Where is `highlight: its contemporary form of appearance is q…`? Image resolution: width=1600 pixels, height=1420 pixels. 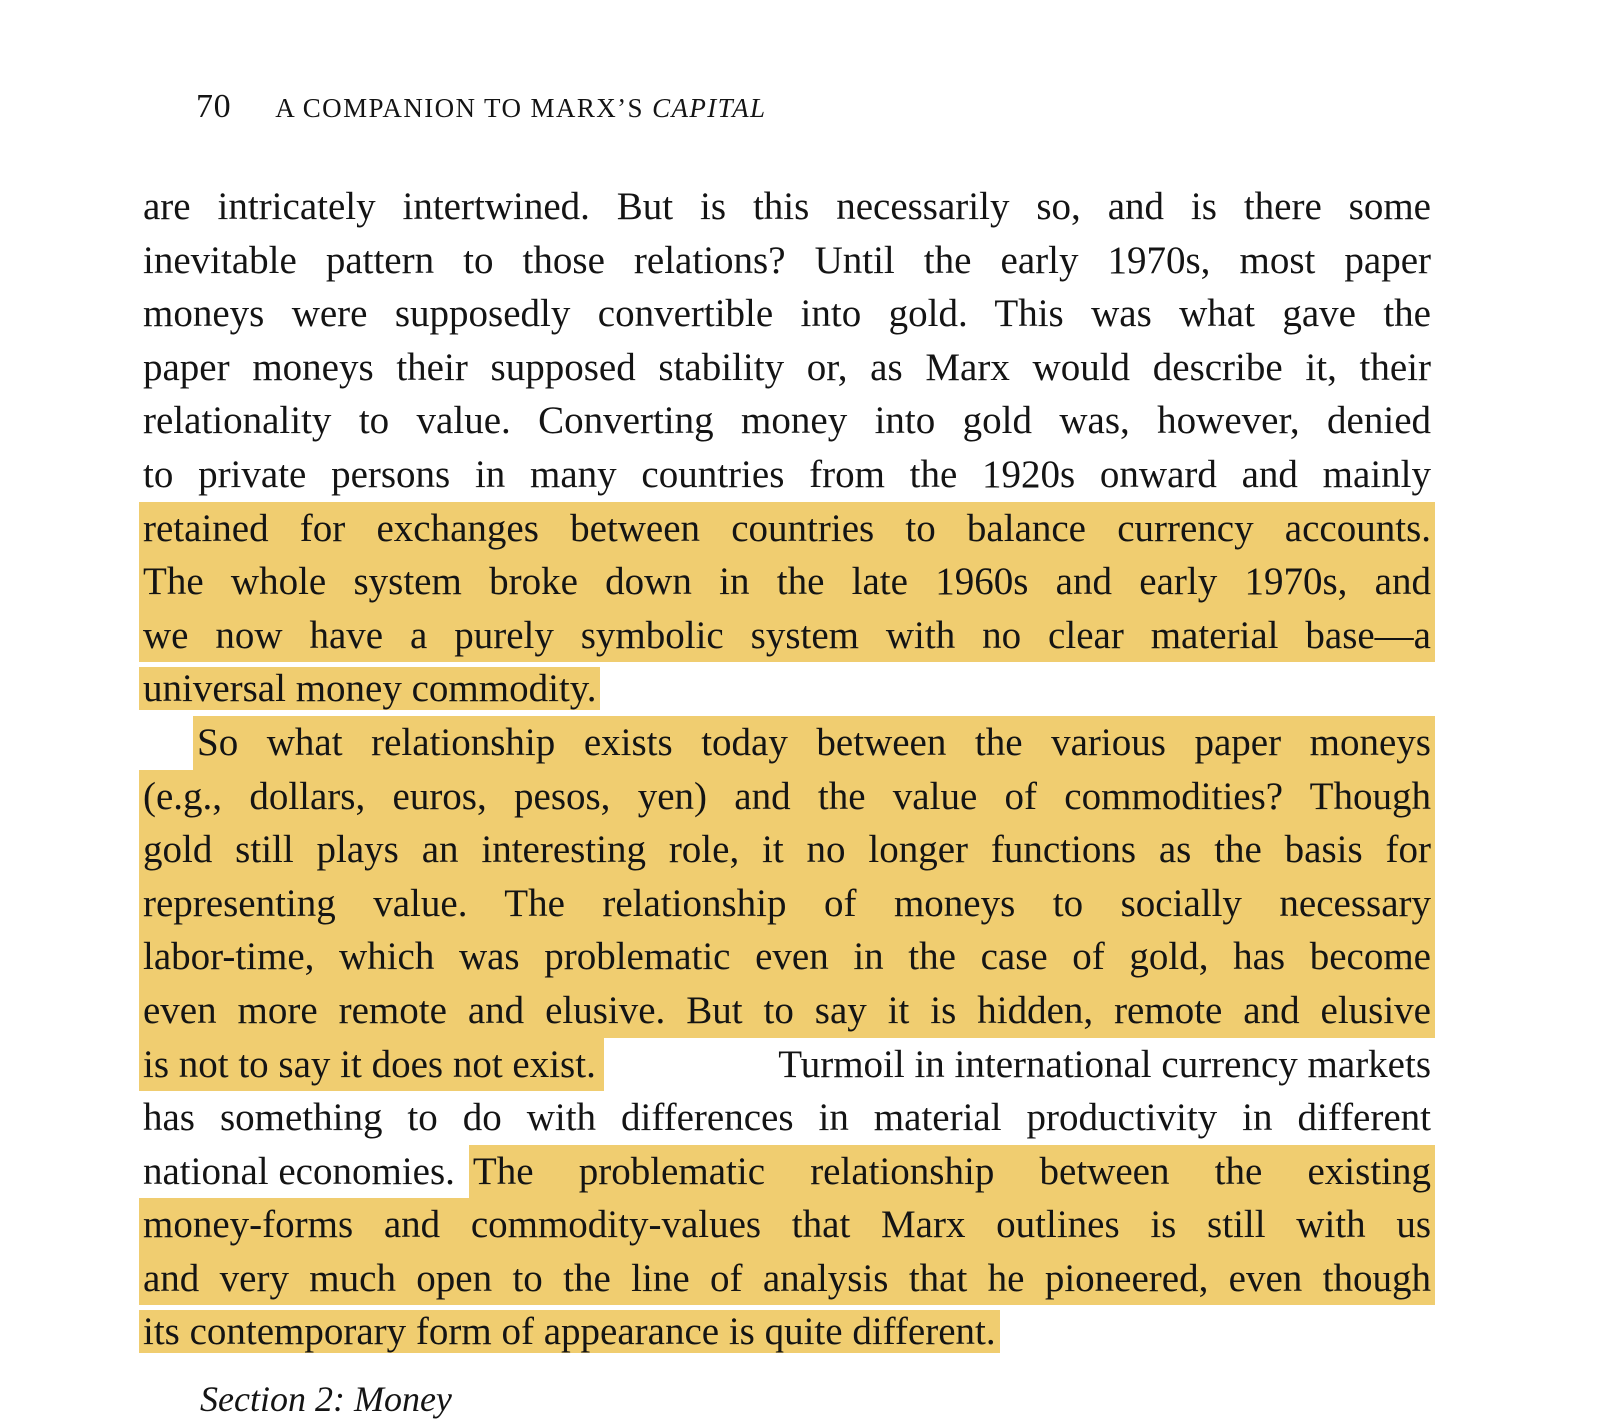 highlight: its contemporary form of appearance is q… is located at coordinates (569, 1332).